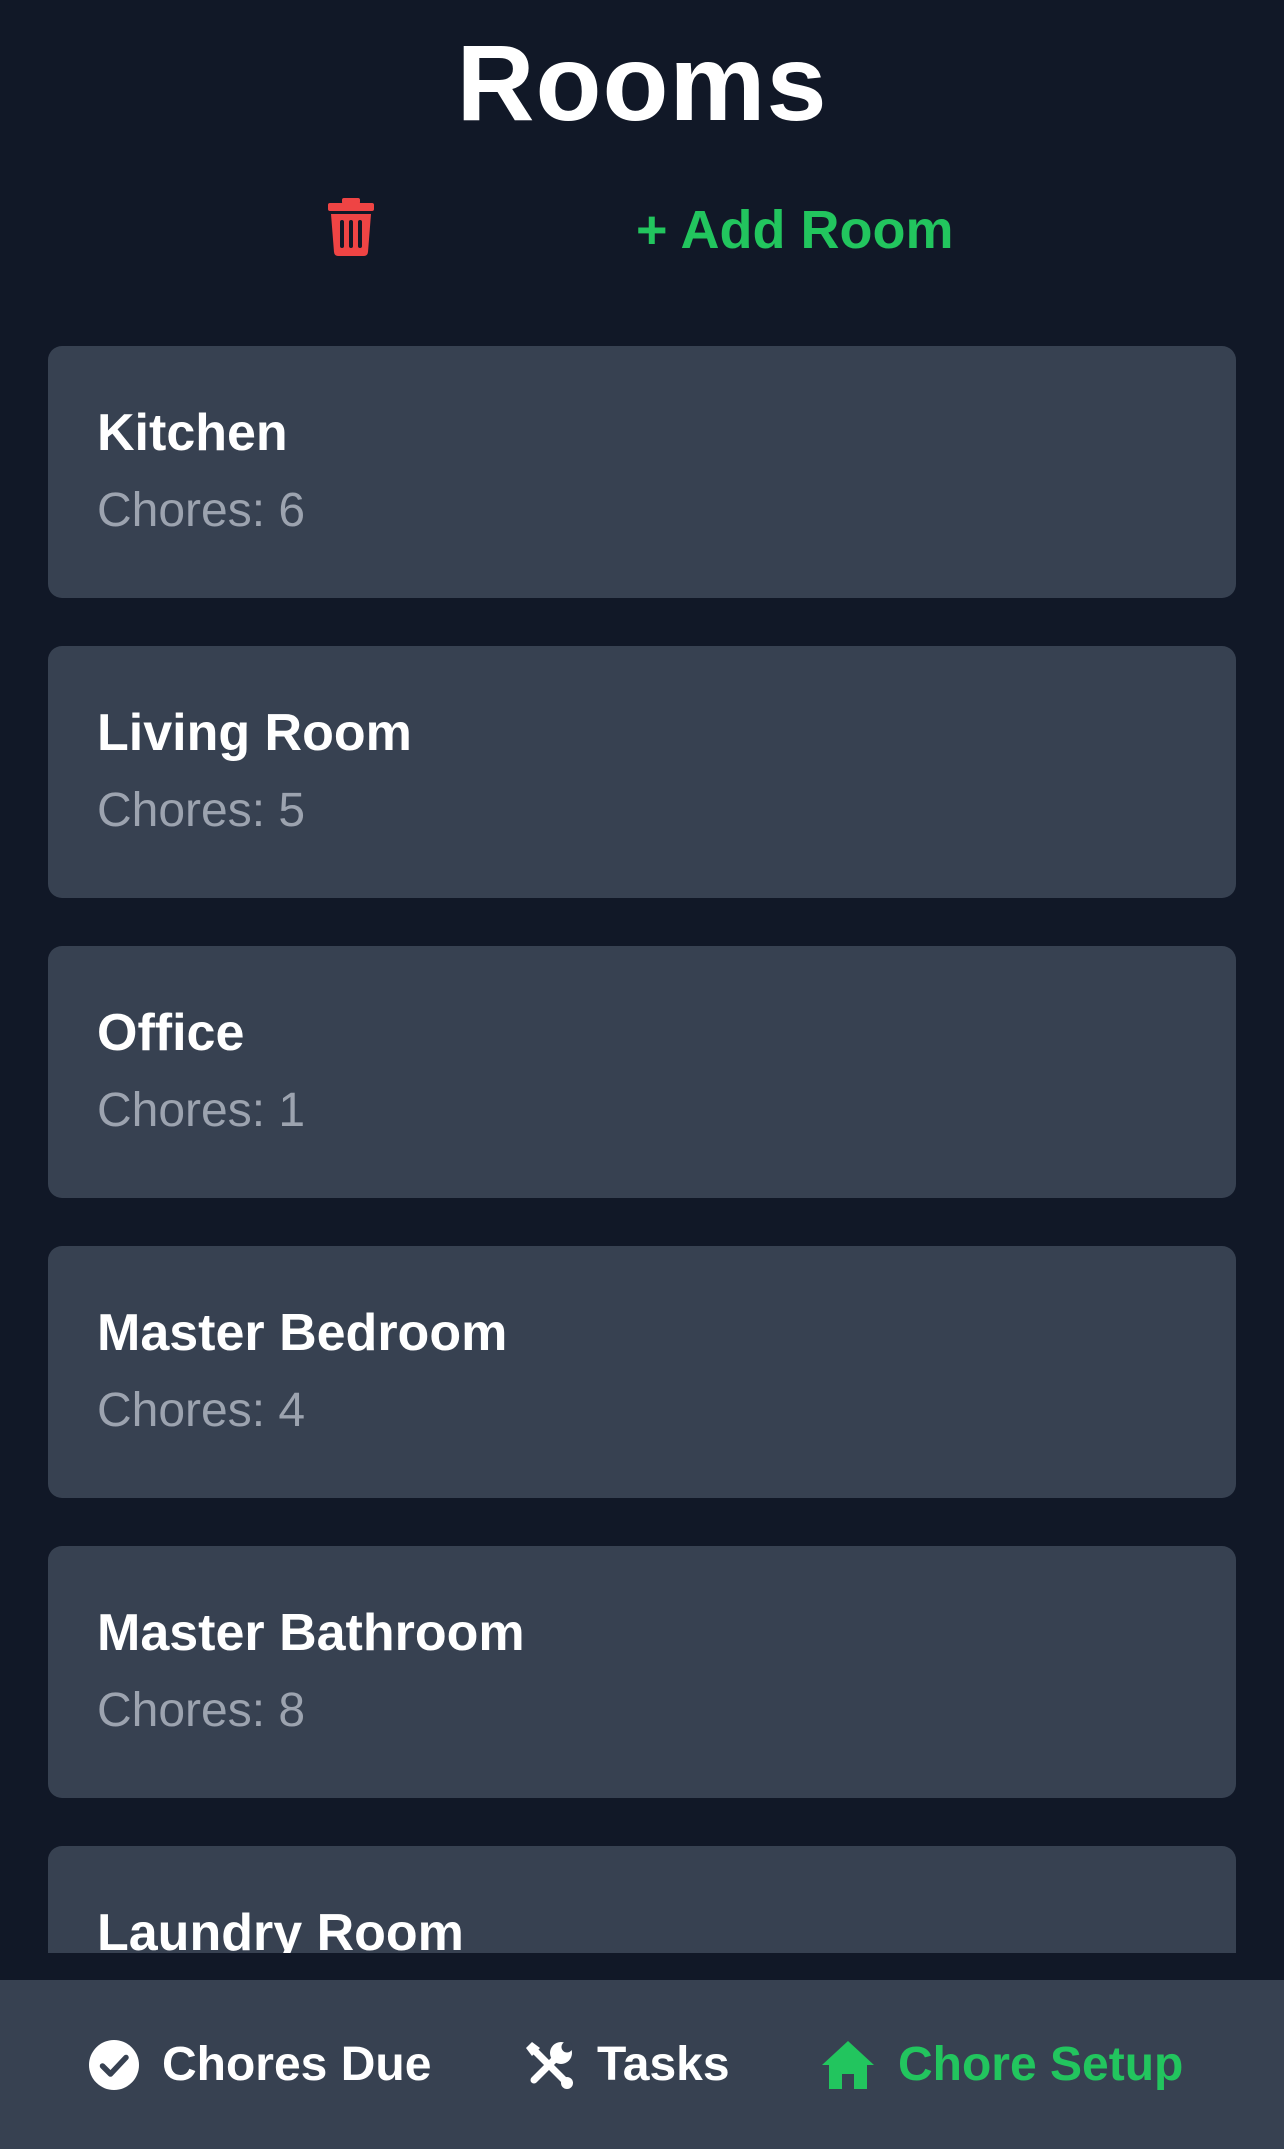 The height and width of the screenshot is (2149, 1284). What do you see at coordinates (1041, 2064) in the screenshot?
I see `nav-label: Chore Setup` at bounding box center [1041, 2064].